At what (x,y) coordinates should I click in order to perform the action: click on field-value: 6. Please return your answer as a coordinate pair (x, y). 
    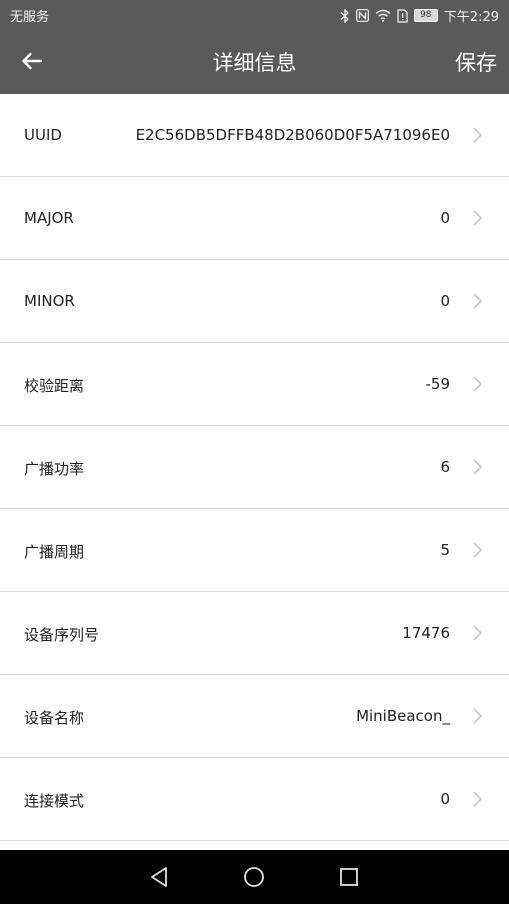
    Looking at the image, I should click on (445, 467).